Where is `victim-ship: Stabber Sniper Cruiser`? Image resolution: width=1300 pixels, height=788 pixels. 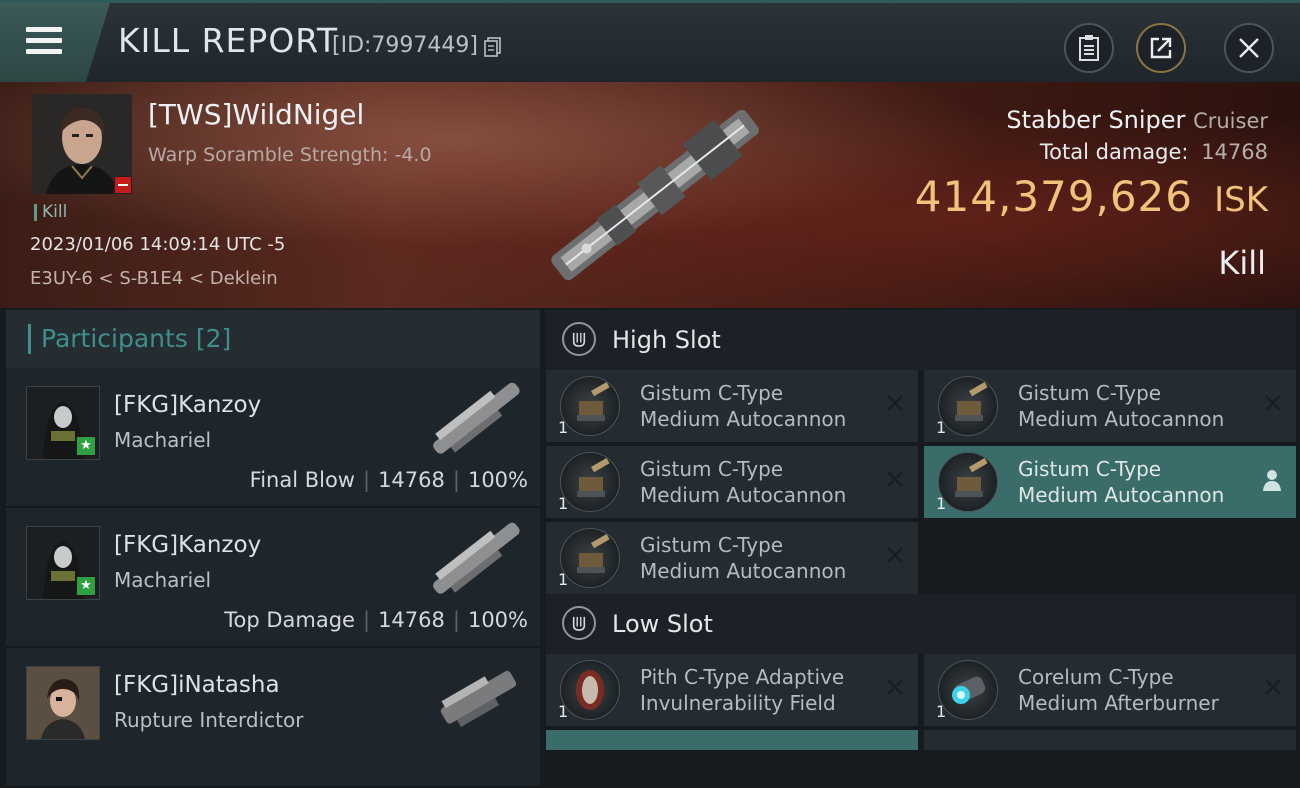
victim-ship: Stabber Sniper Cruiser is located at coordinates (1137, 120).